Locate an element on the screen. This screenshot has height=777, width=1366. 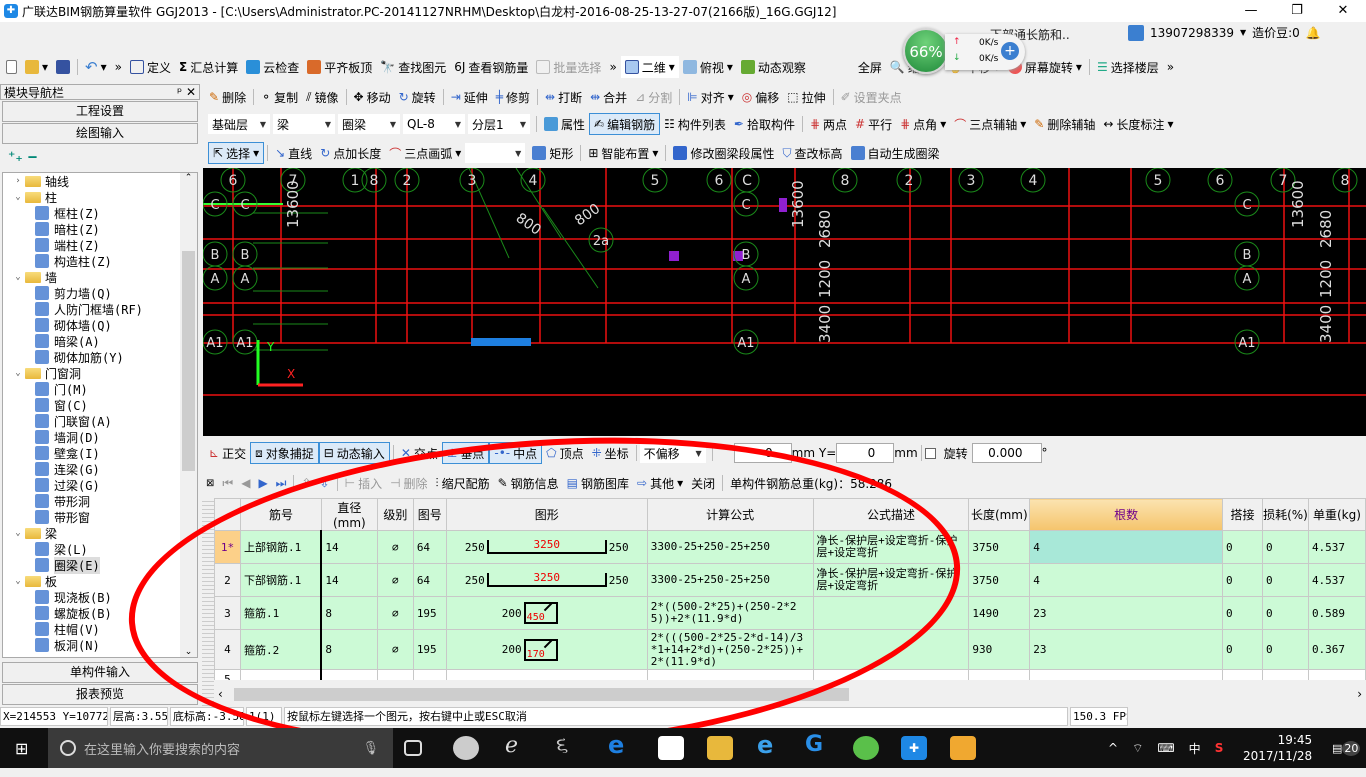
merge-button: ⇹ 合并 is located at coordinates (608, 97).